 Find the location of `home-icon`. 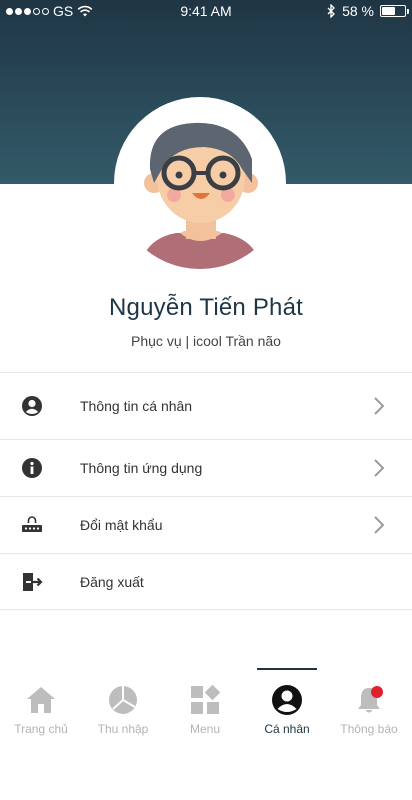

home-icon is located at coordinates (41, 700).